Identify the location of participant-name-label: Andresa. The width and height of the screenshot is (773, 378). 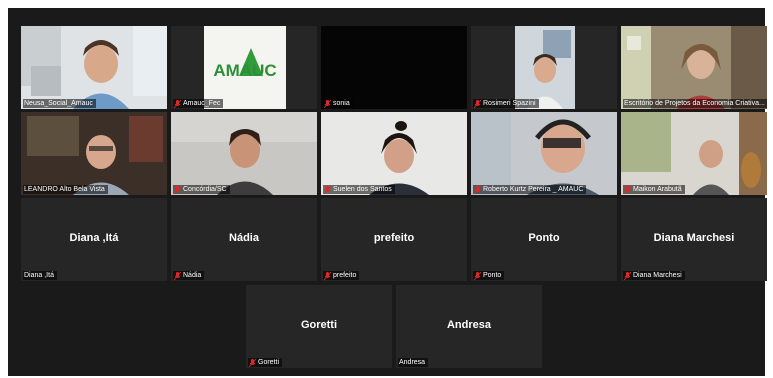
(413, 362).